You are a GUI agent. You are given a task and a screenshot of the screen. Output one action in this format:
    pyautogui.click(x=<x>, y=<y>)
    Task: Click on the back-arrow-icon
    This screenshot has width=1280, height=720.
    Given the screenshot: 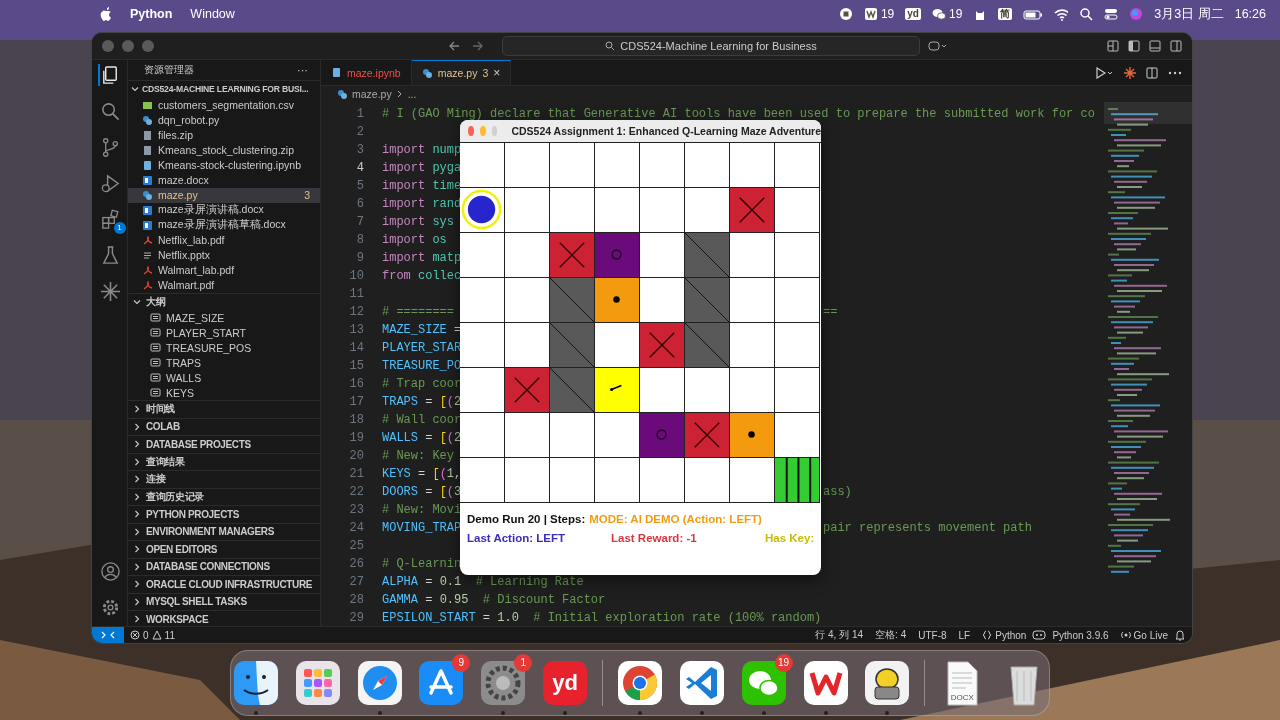 What is the action you would take?
    pyautogui.click(x=454, y=46)
    